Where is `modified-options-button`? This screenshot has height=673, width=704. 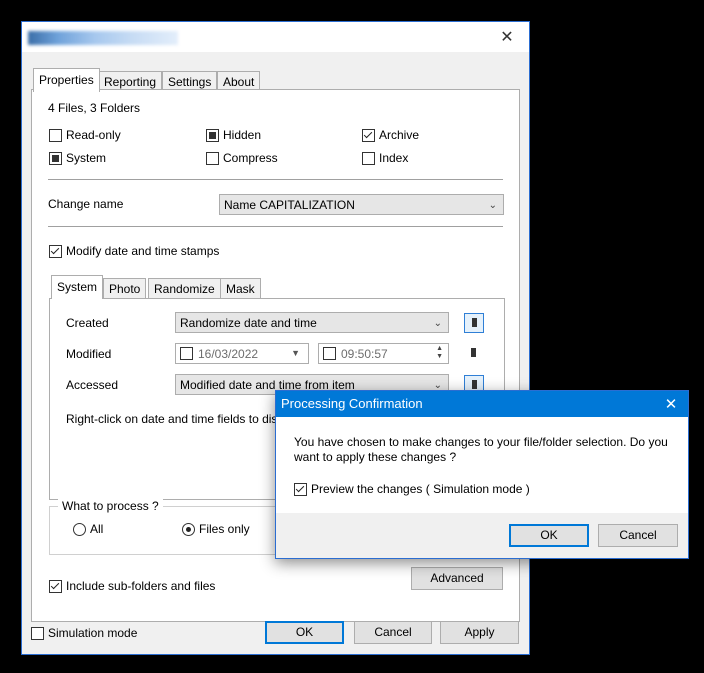
modified-options-button is located at coordinates (474, 354).